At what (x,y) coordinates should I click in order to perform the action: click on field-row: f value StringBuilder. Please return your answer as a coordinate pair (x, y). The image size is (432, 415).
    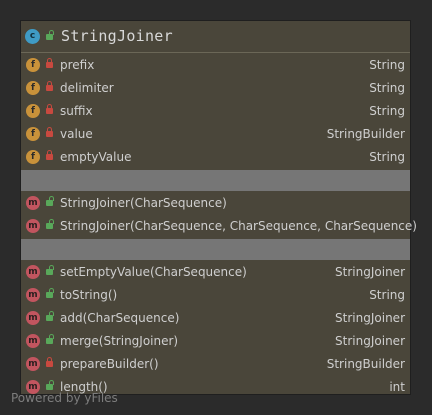
    Looking at the image, I should click on (215, 134).